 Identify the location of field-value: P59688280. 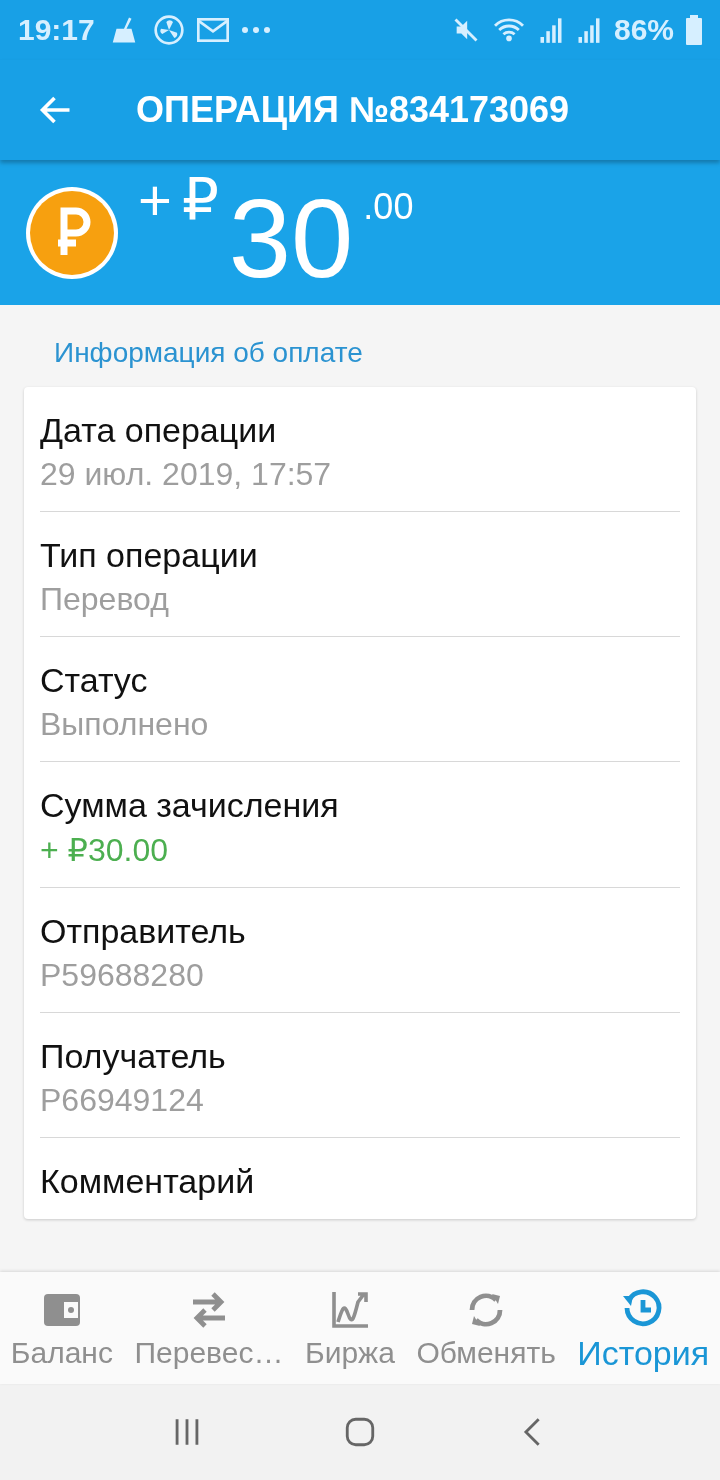
(122, 975).